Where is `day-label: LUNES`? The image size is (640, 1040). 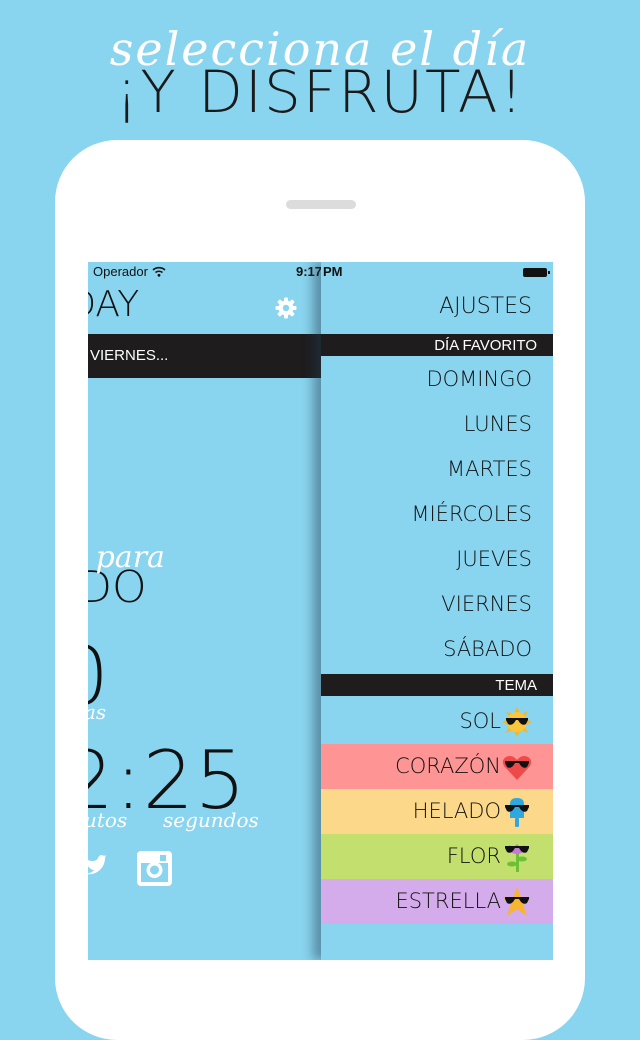
day-label: LUNES is located at coordinates (497, 424).